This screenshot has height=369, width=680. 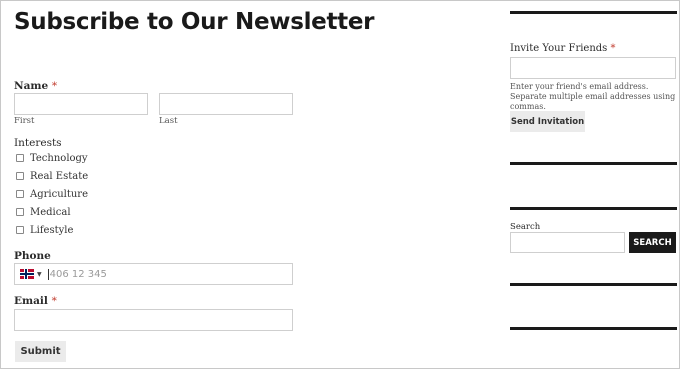 What do you see at coordinates (59, 158) in the screenshot?
I see `interest-option-label: Technology` at bounding box center [59, 158].